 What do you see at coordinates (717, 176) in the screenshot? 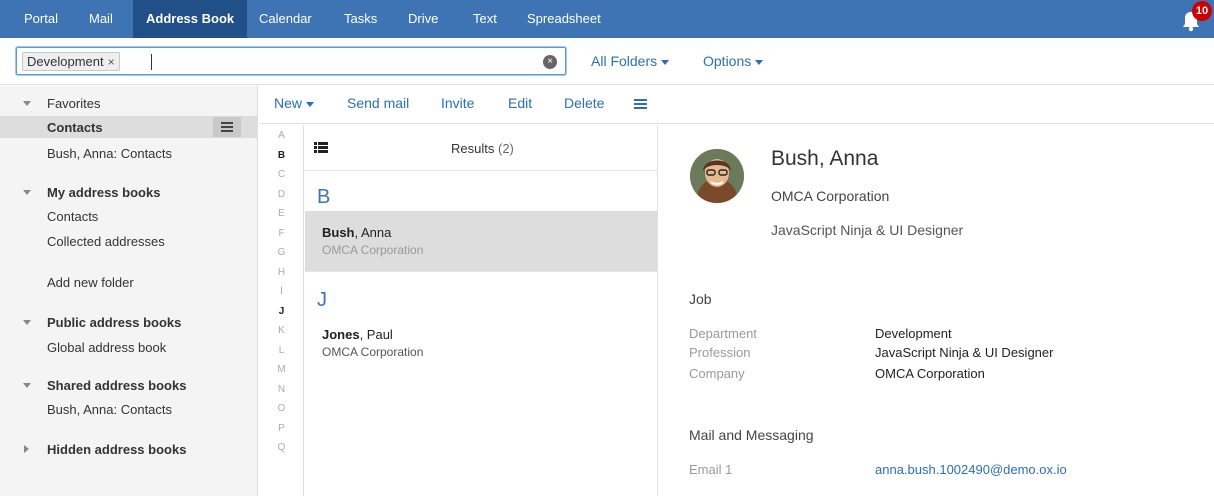
I see `contact-avatar` at bounding box center [717, 176].